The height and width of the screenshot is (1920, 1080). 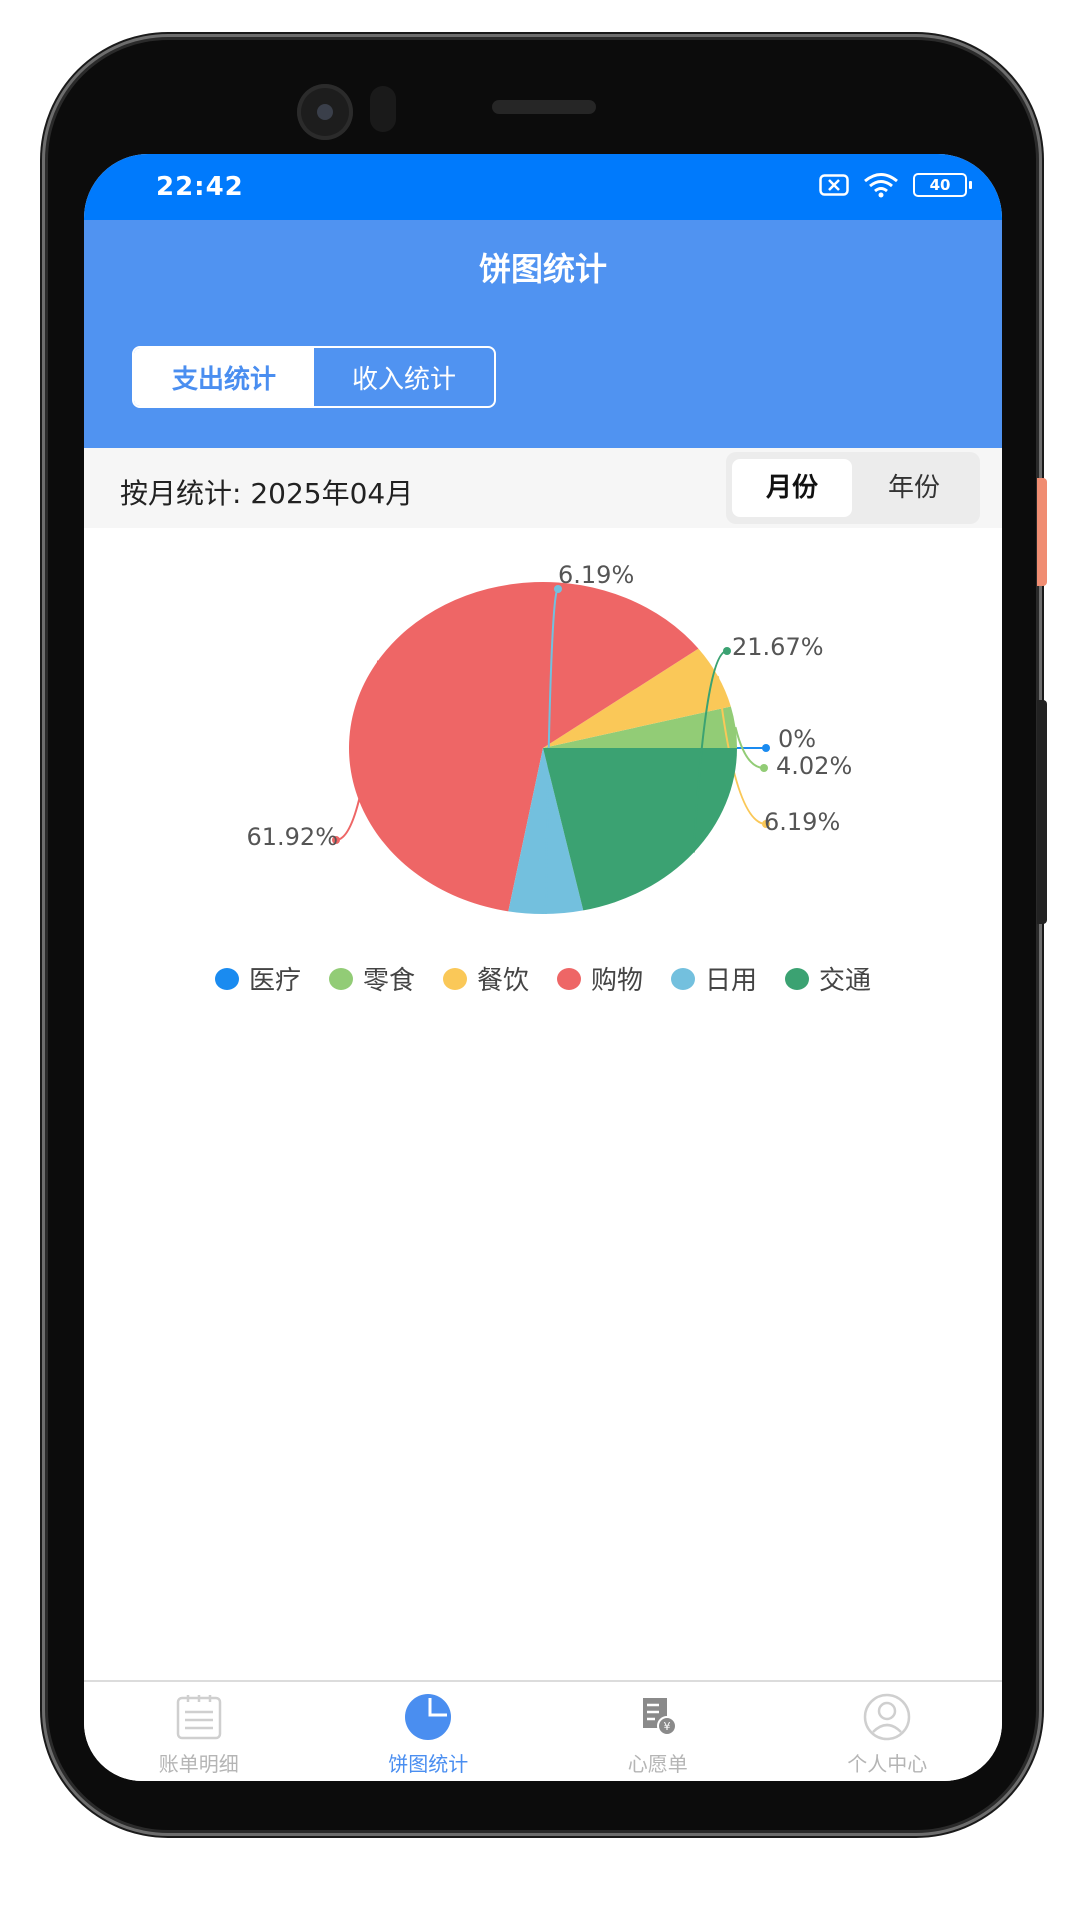 I want to click on slice-label-shopping: 61.92%, so click(x=292, y=837).